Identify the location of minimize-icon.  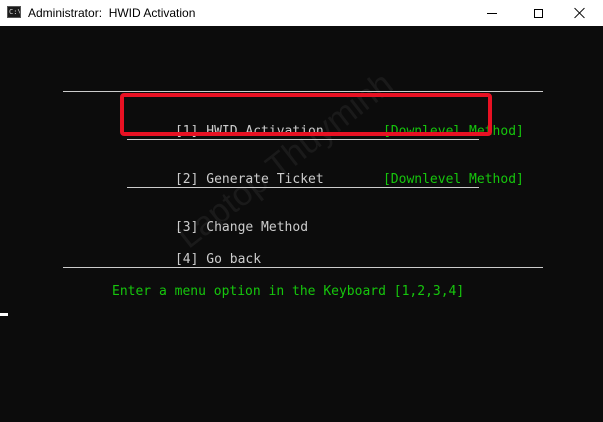
(492, 13).